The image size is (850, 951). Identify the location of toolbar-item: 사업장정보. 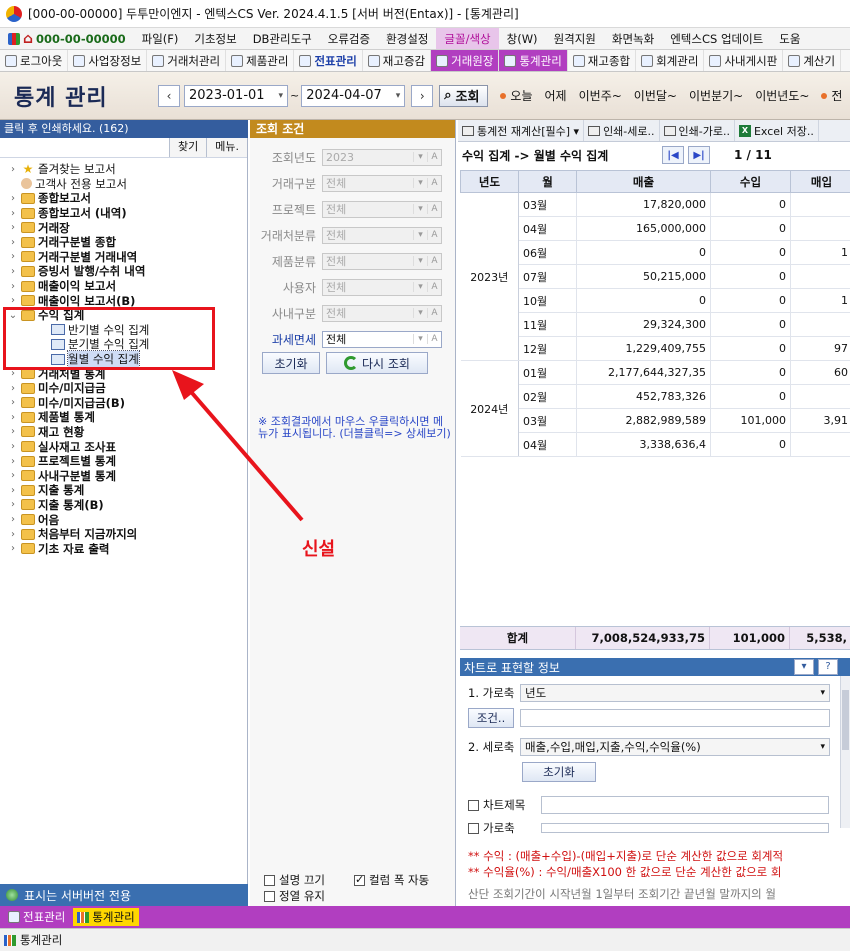
(108, 60).